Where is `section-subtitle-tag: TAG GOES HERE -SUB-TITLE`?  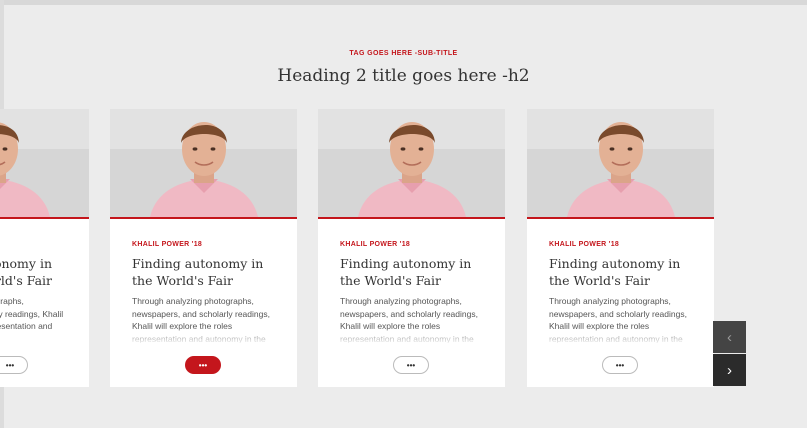 section-subtitle-tag: TAG GOES HERE -SUB-TITLE is located at coordinates (403, 53).